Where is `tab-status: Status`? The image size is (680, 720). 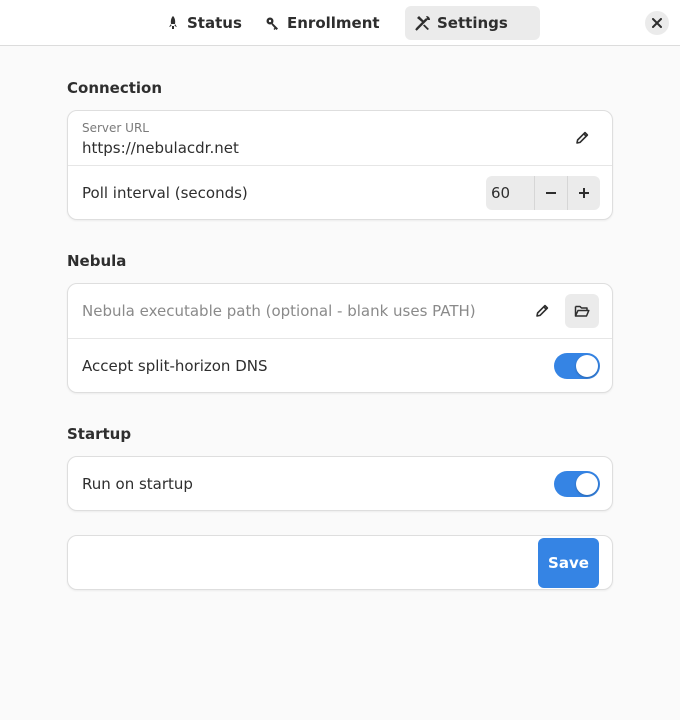
tab-status: Status is located at coordinates (203, 23).